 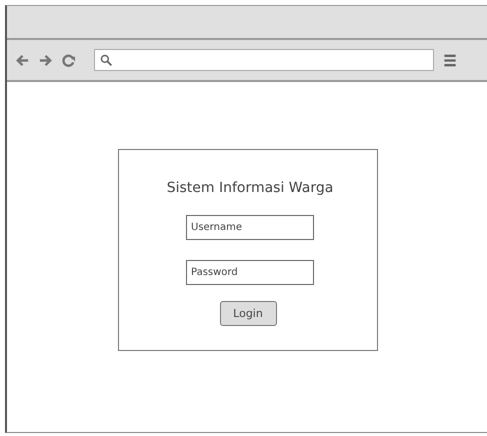 I want to click on reload-icon, so click(x=68, y=60).